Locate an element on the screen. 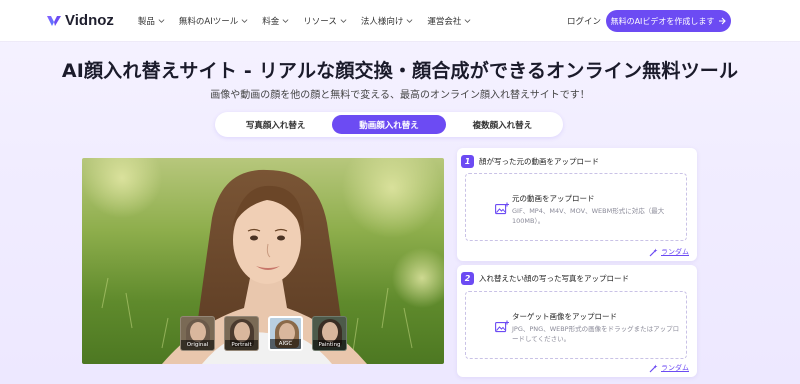  main-menu: 製品 無料のAIツール 料金 リソース 法人様向け 運営会社 is located at coordinates (304, 21).